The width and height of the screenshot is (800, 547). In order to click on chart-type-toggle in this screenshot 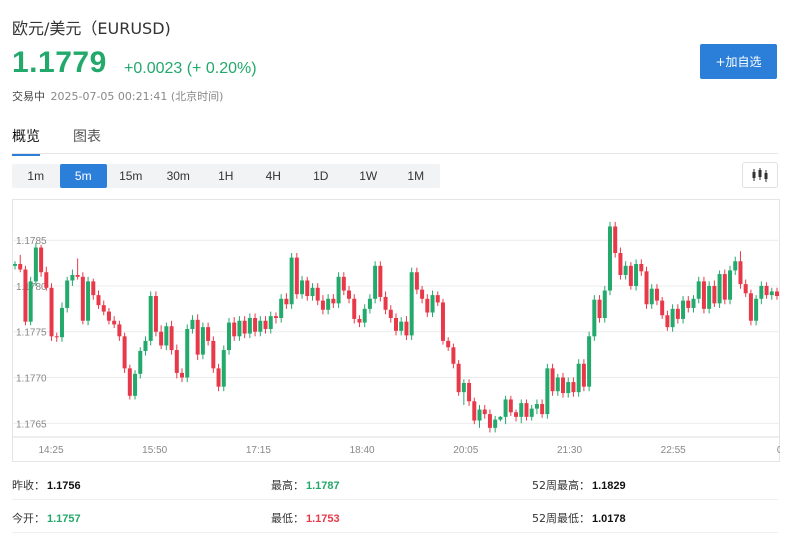, I will do `click(760, 175)`.